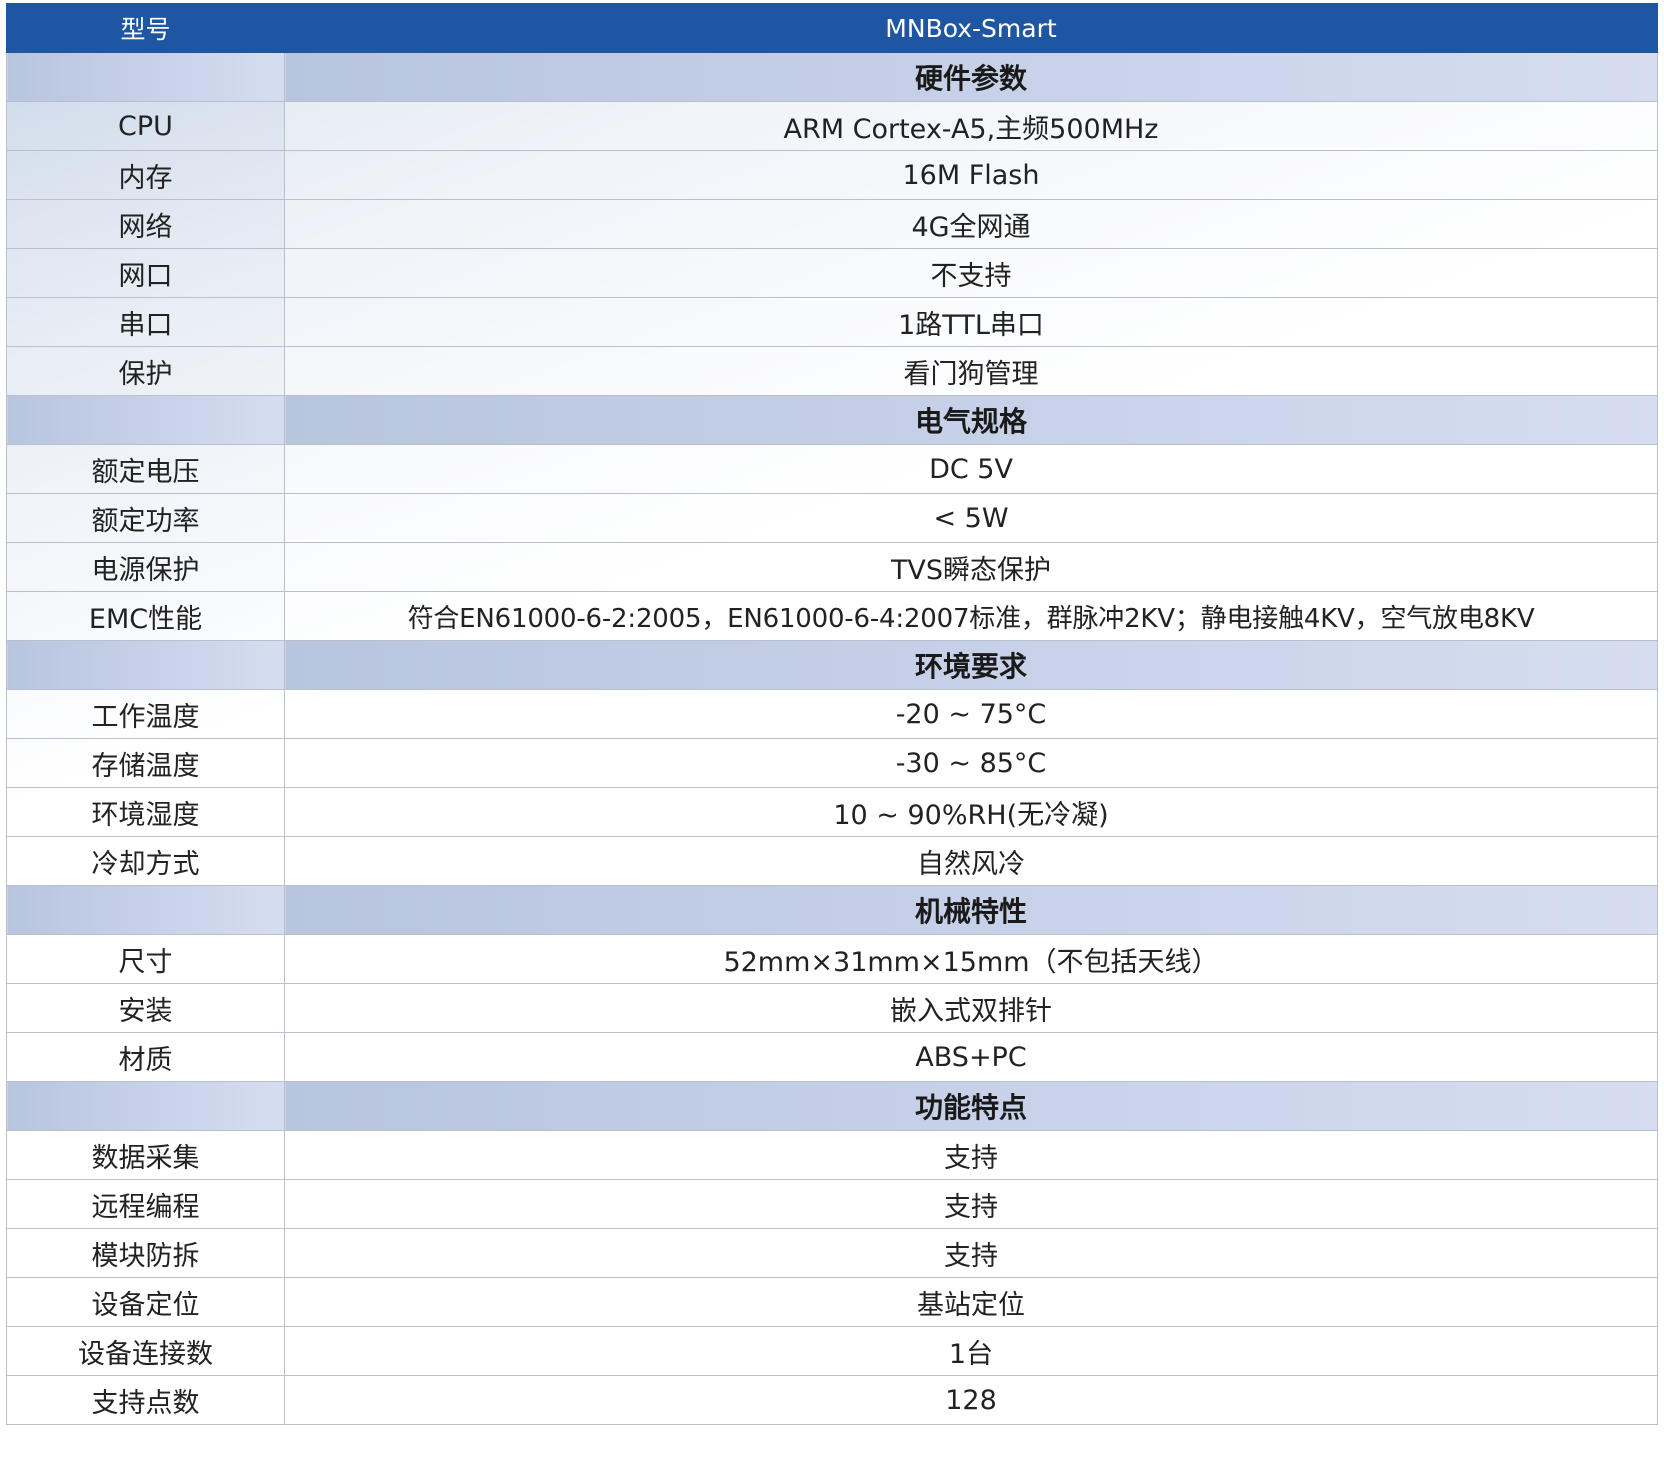 The height and width of the screenshot is (1460, 1664). I want to click on table-row: 数据采集 支持, so click(832, 1155).